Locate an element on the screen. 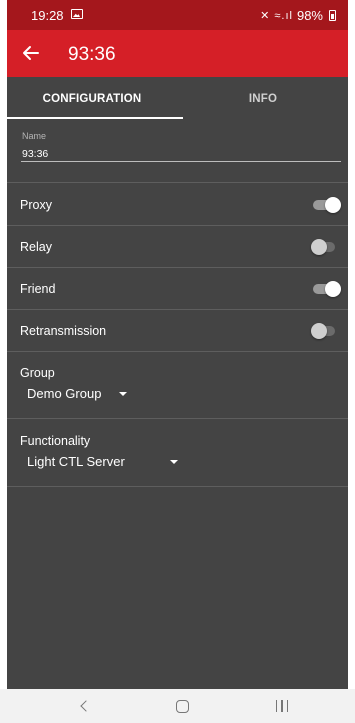 The height and width of the screenshot is (723, 355). status-right: ✕ ≈.ıl 98% is located at coordinates (298, 15).